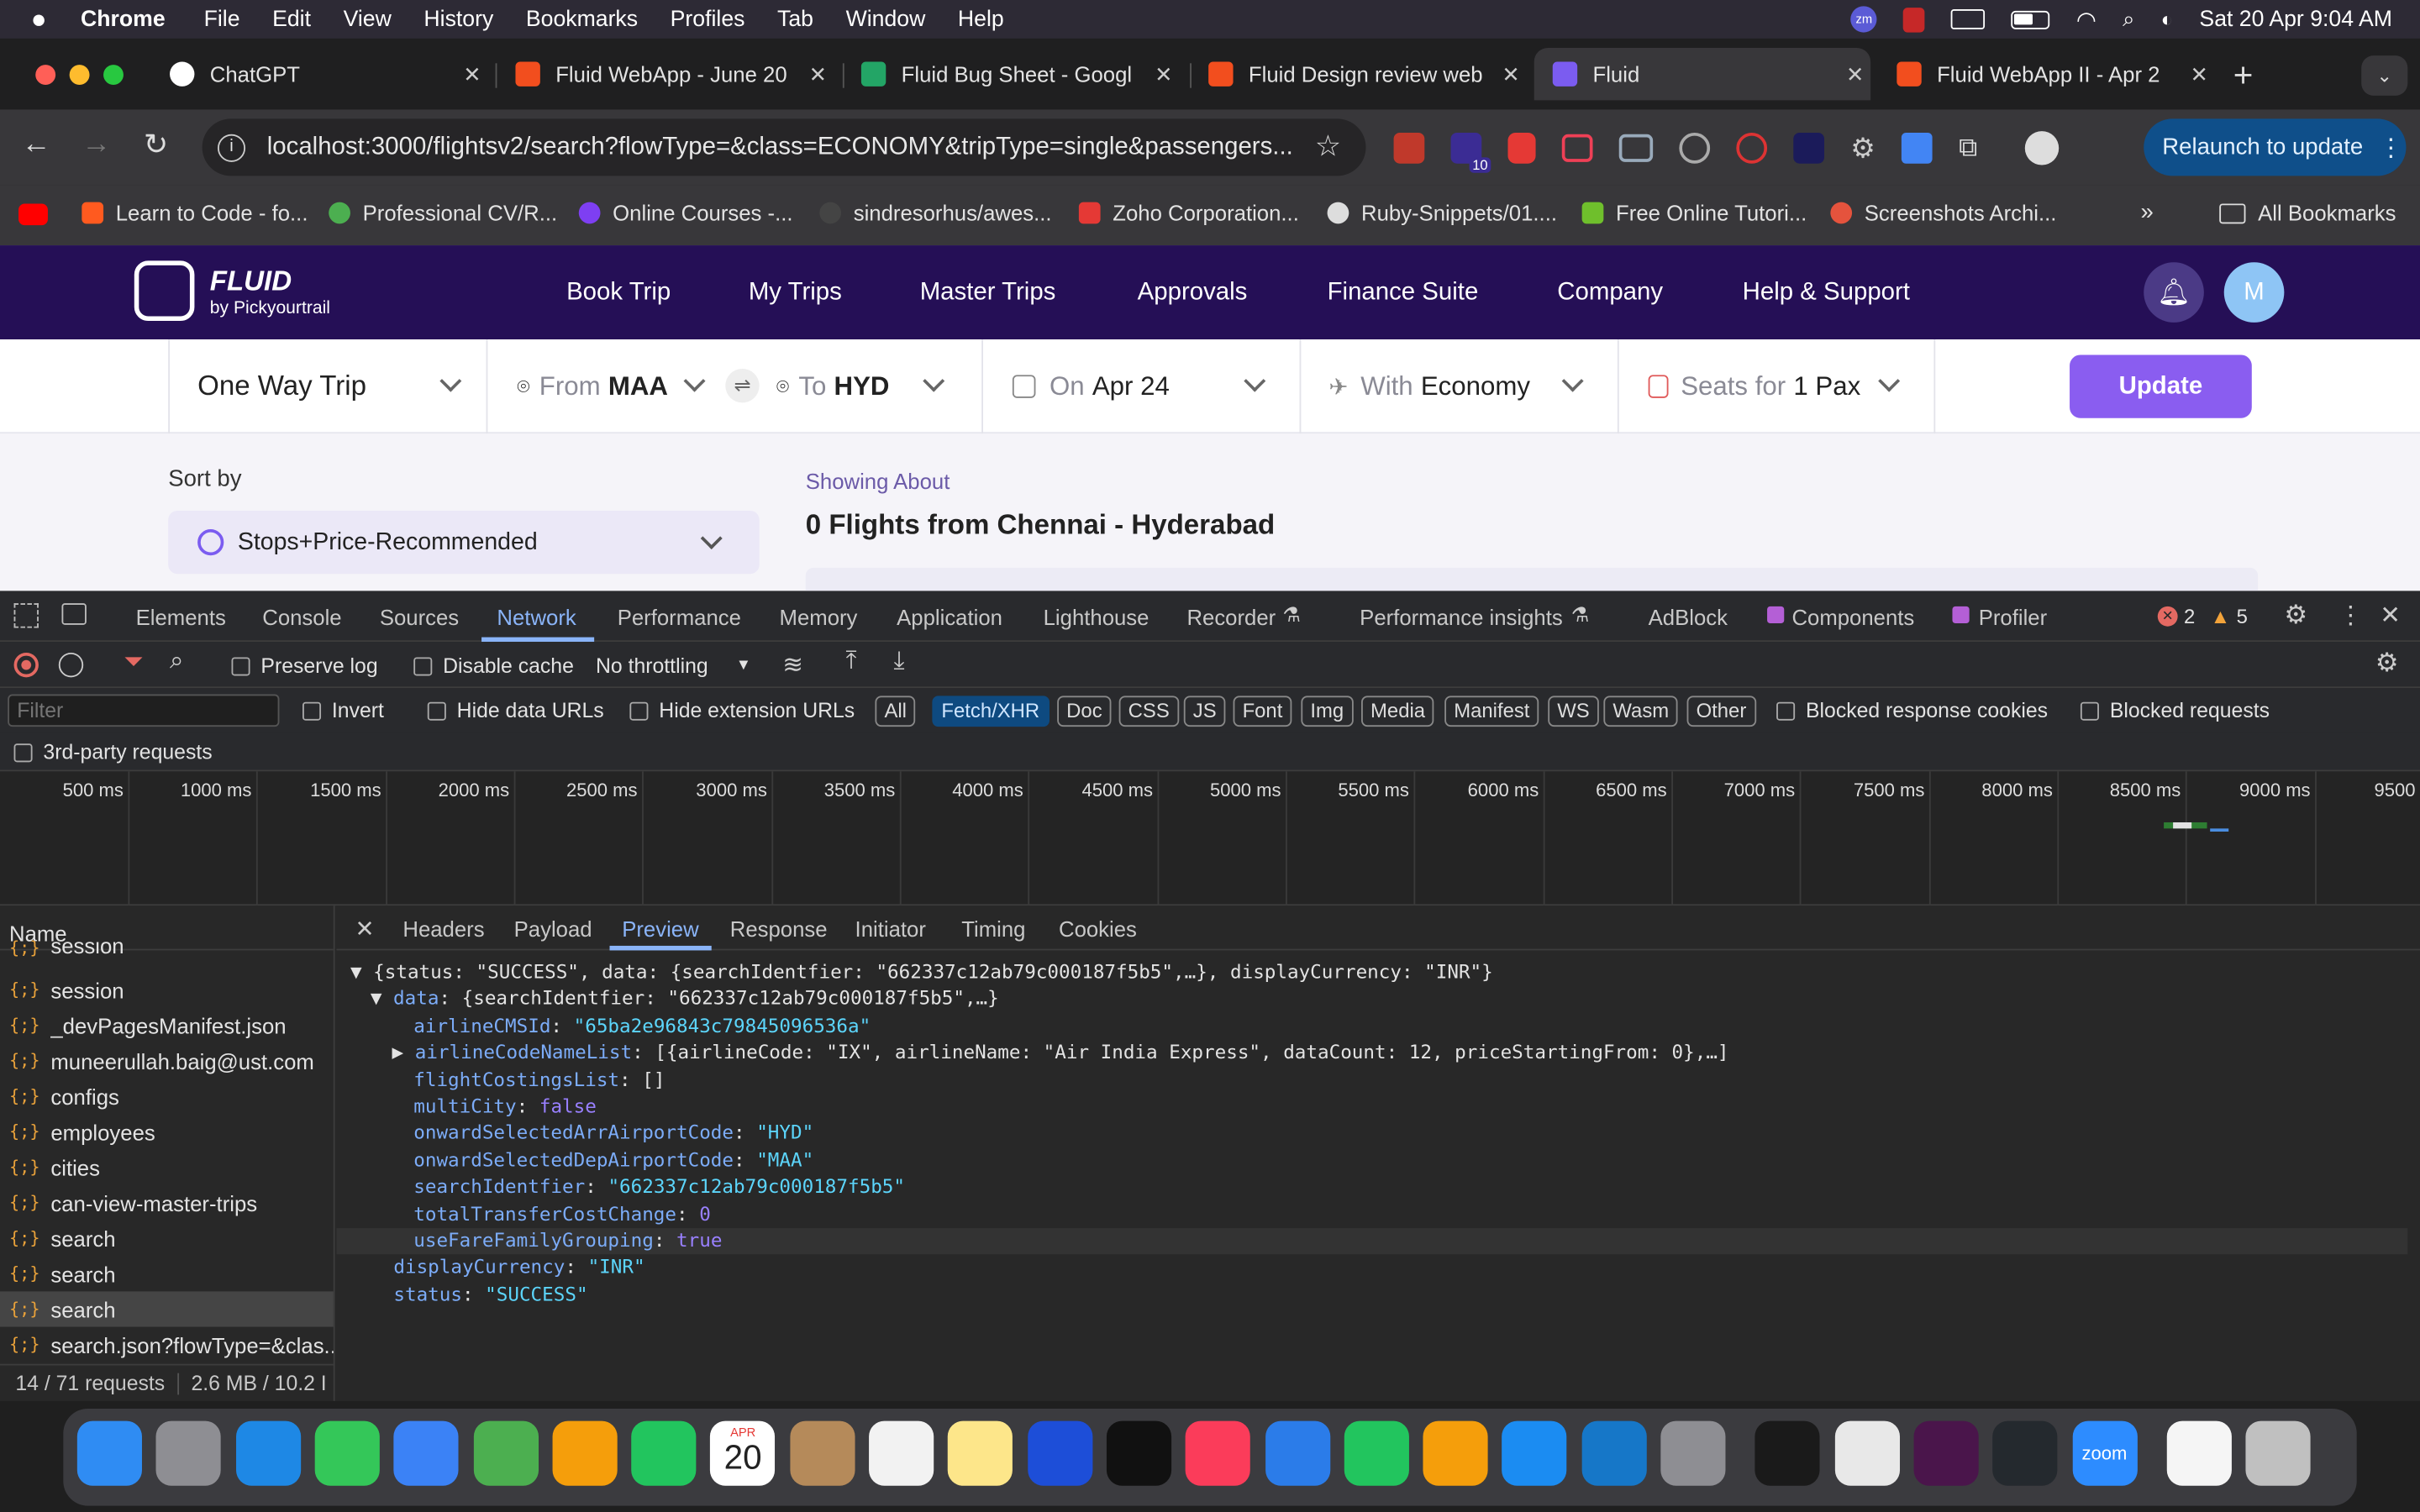  What do you see at coordinates (176, 661) in the screenshot?
I see `search-icon: ⌕` at bounding box center [176, 661].